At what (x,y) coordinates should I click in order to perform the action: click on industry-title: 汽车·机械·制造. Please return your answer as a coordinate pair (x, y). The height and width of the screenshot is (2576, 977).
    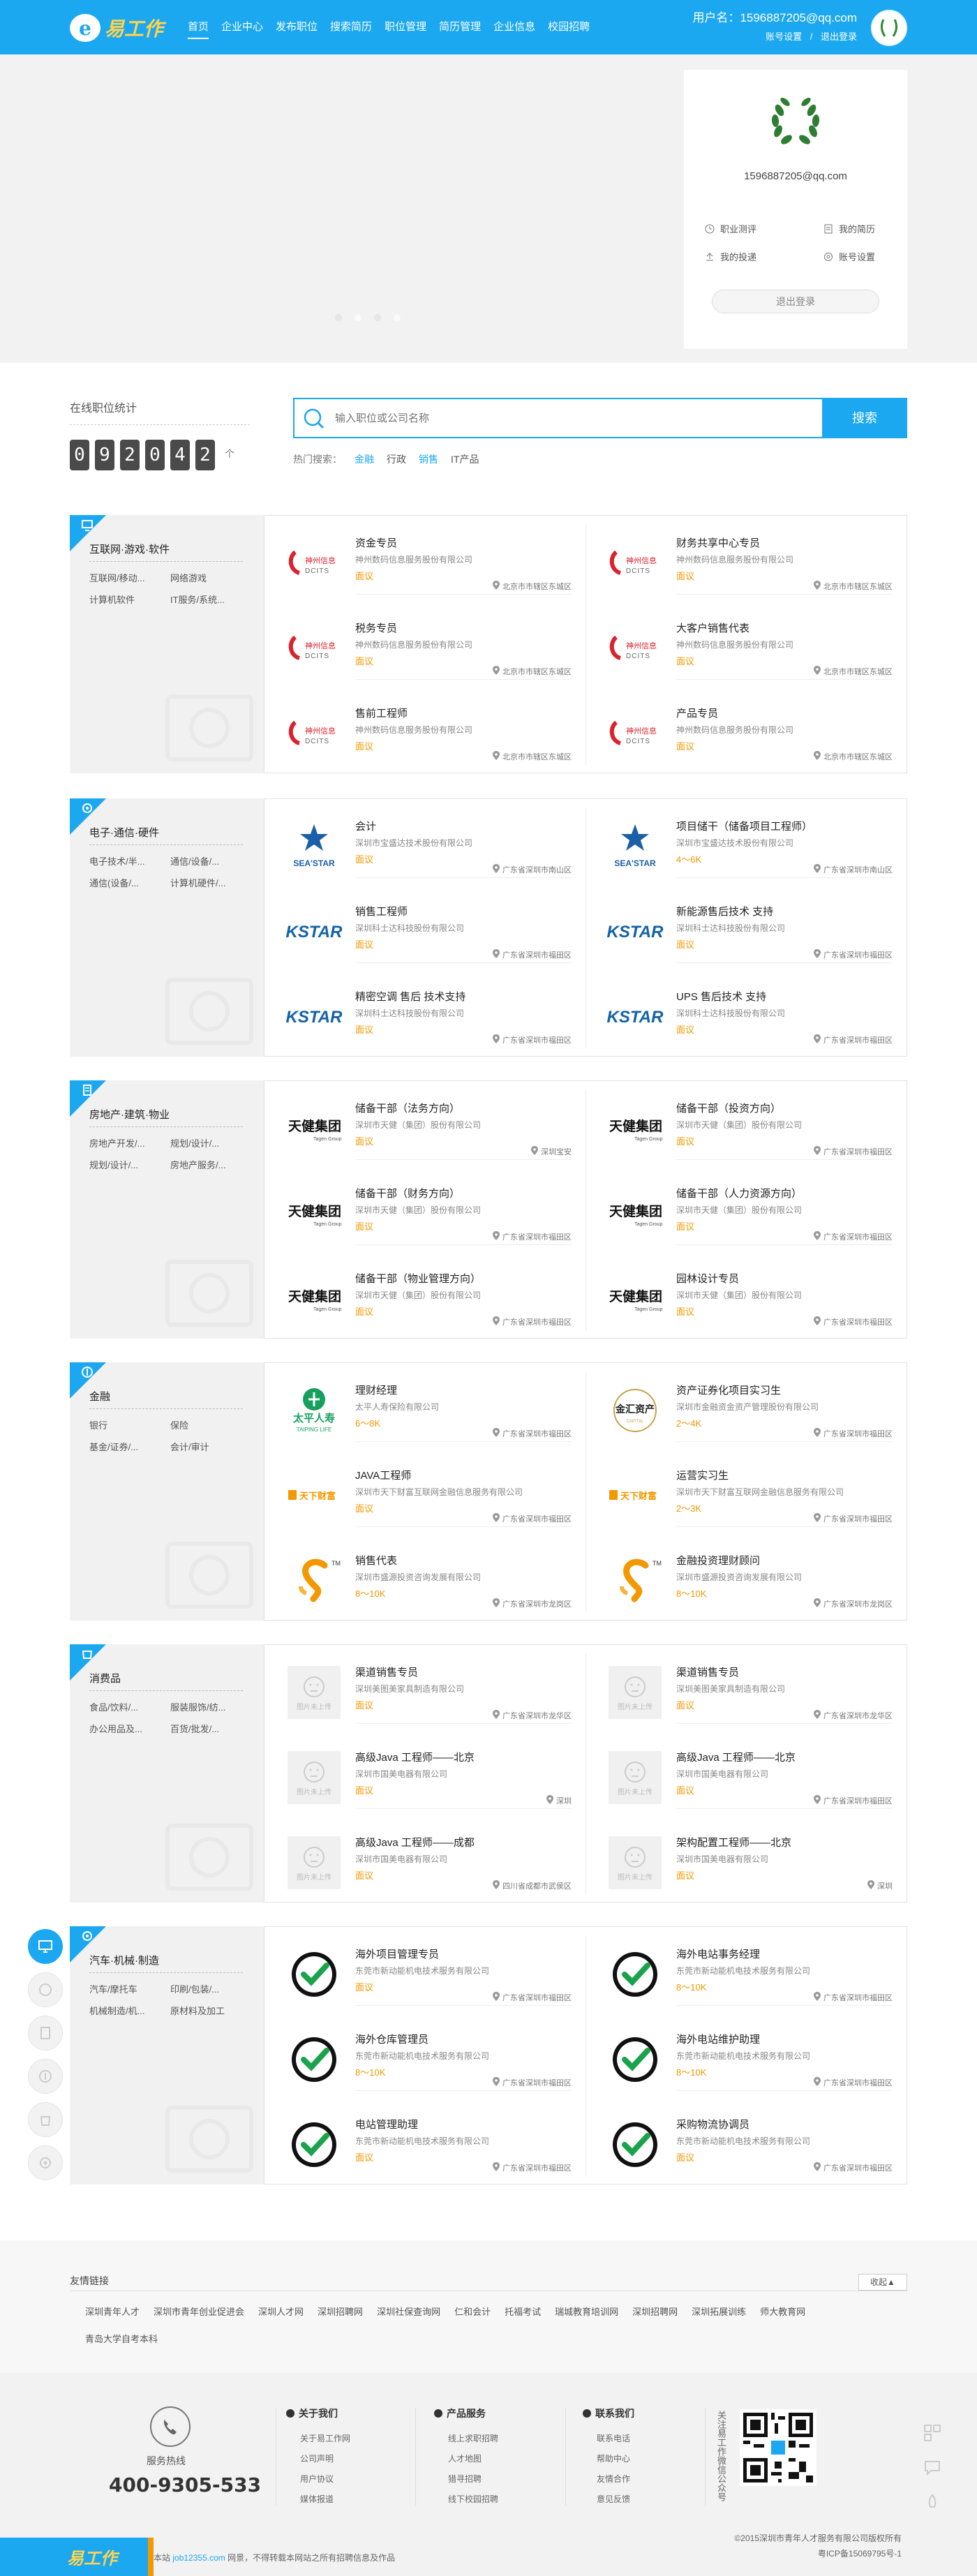
    Looking at the image, I should click on (124, 1960).